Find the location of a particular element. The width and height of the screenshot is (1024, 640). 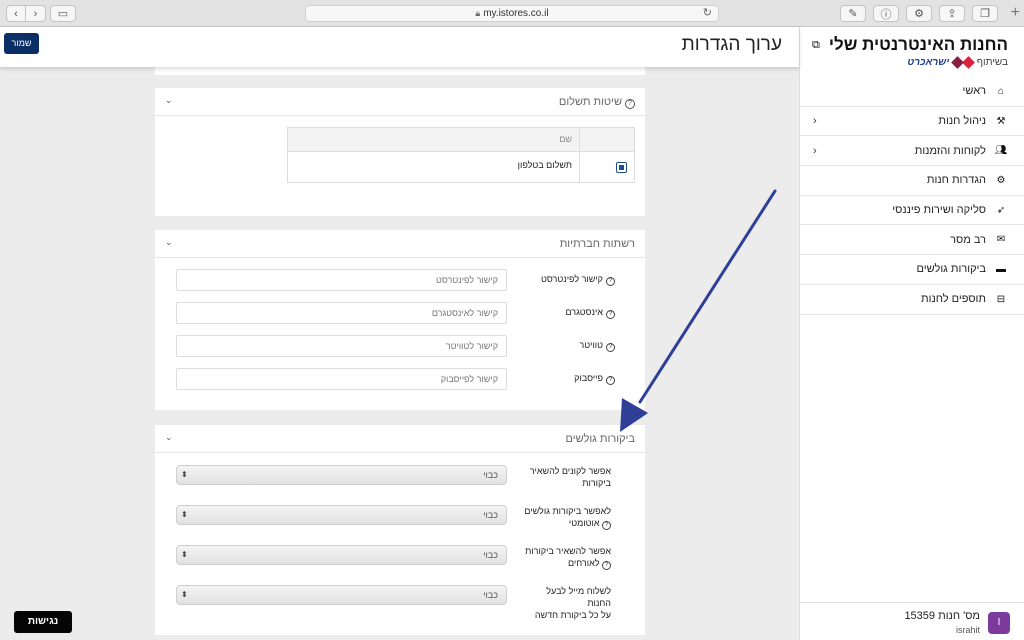

guest-reviews-select: כבוי ⬍ is located at coordinates (341, 555).